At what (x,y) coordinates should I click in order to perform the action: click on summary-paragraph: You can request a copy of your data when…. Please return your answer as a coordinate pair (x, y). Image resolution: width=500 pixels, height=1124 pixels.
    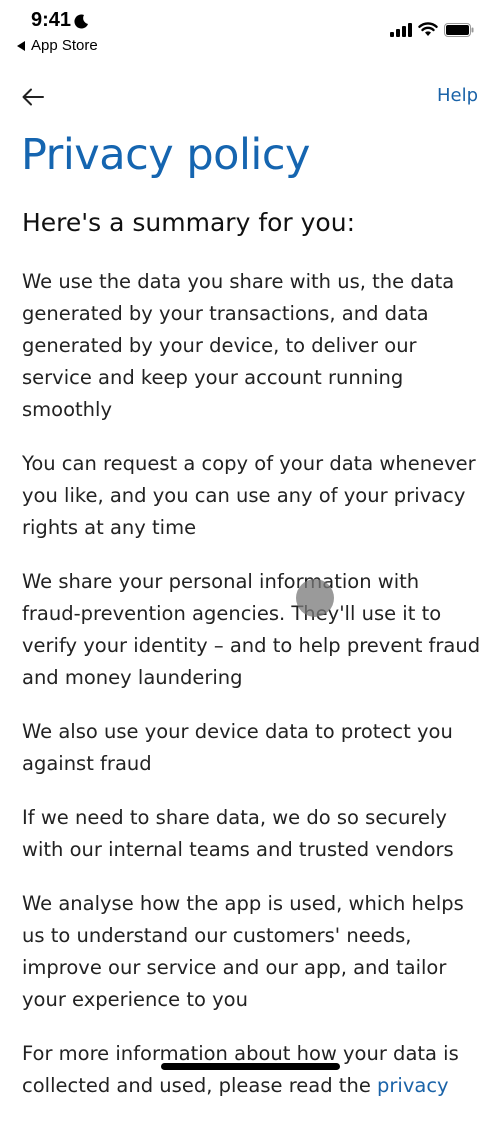
    Looking at the image, I should click on (249, 495).